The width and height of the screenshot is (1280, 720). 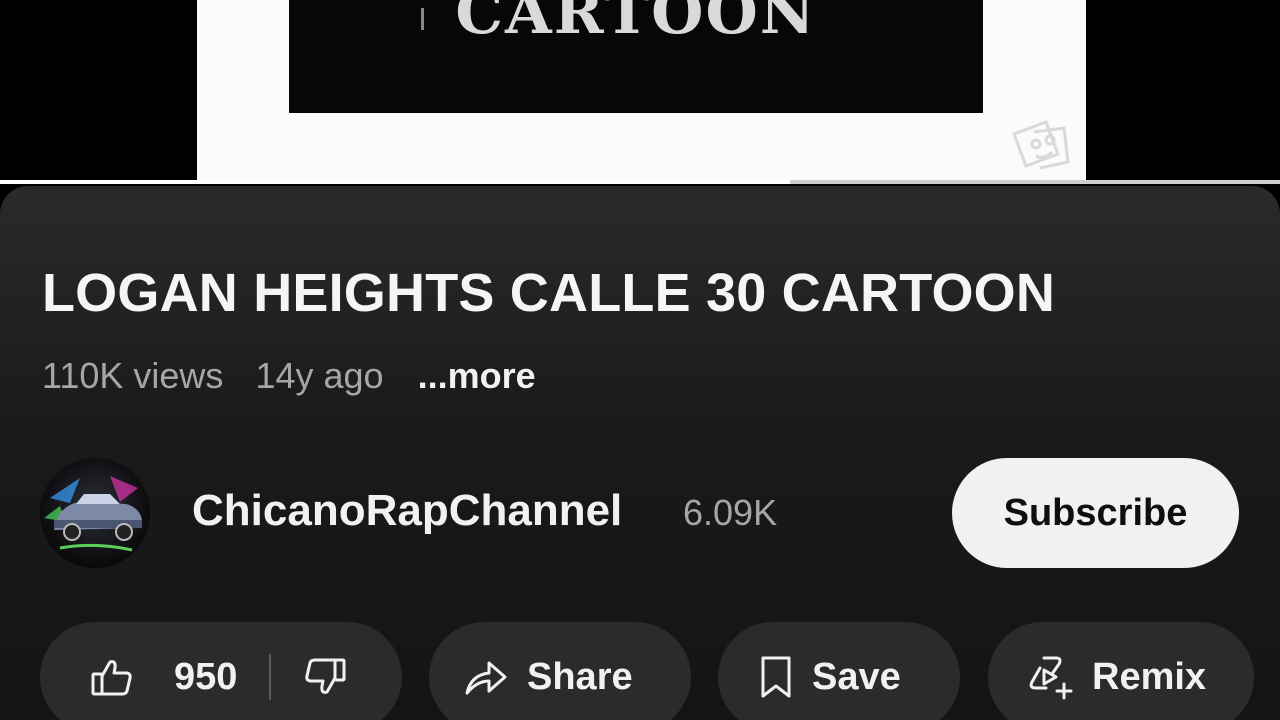 I want to click on like-dislike-pill: 950, so click(x=221, y=671).